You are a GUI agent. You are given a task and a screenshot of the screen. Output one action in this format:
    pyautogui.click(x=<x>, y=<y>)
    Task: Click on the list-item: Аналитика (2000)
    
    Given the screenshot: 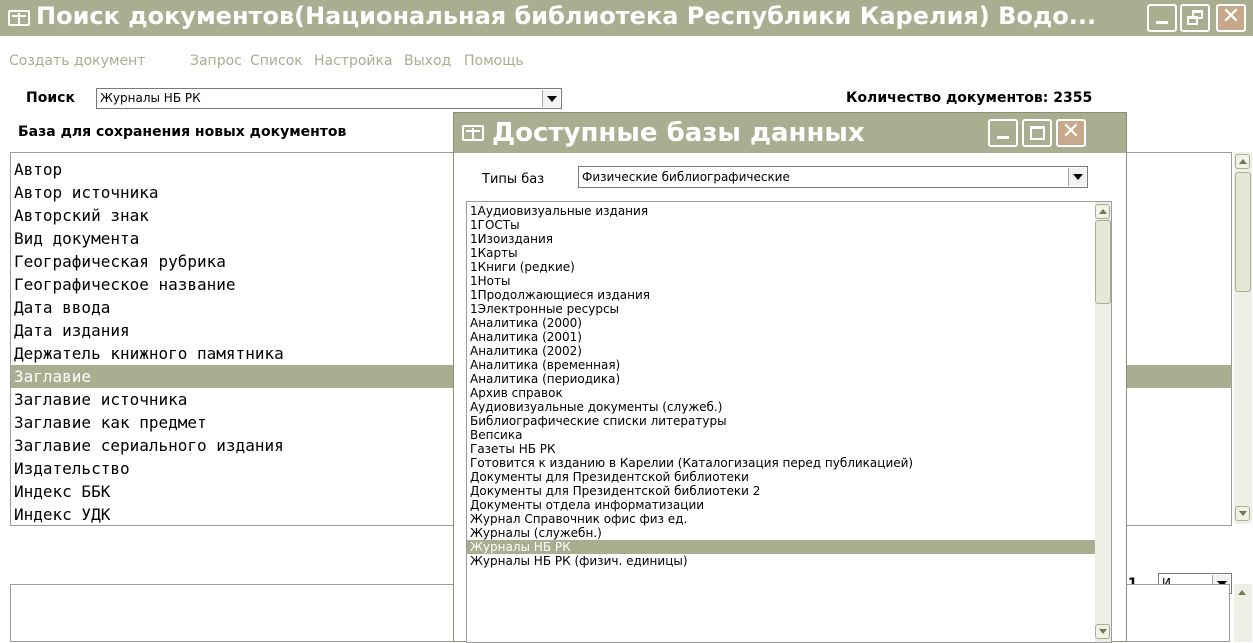 What is the action you would take?
    pyautogui.click(x=782, y=323)
    